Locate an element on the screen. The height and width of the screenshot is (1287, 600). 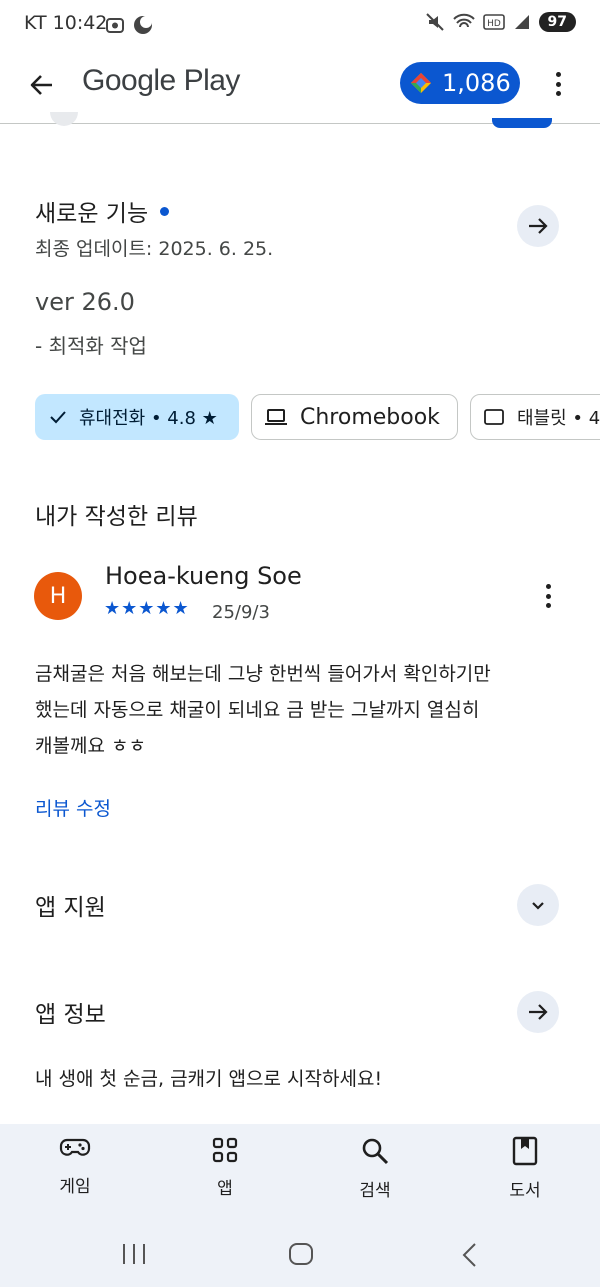
nav-apps-label: 앱 is located at coordinates (225, 1189).